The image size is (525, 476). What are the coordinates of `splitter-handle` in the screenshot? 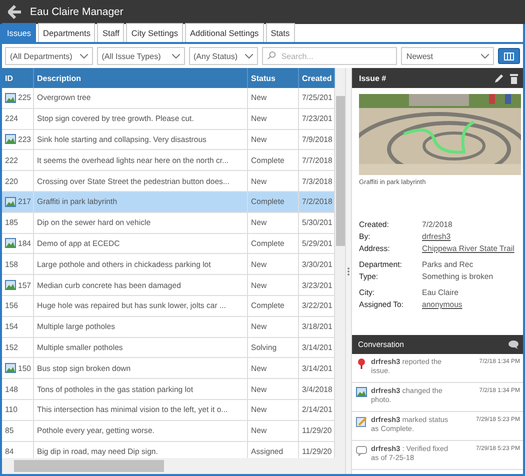 It's located at (348, 271).